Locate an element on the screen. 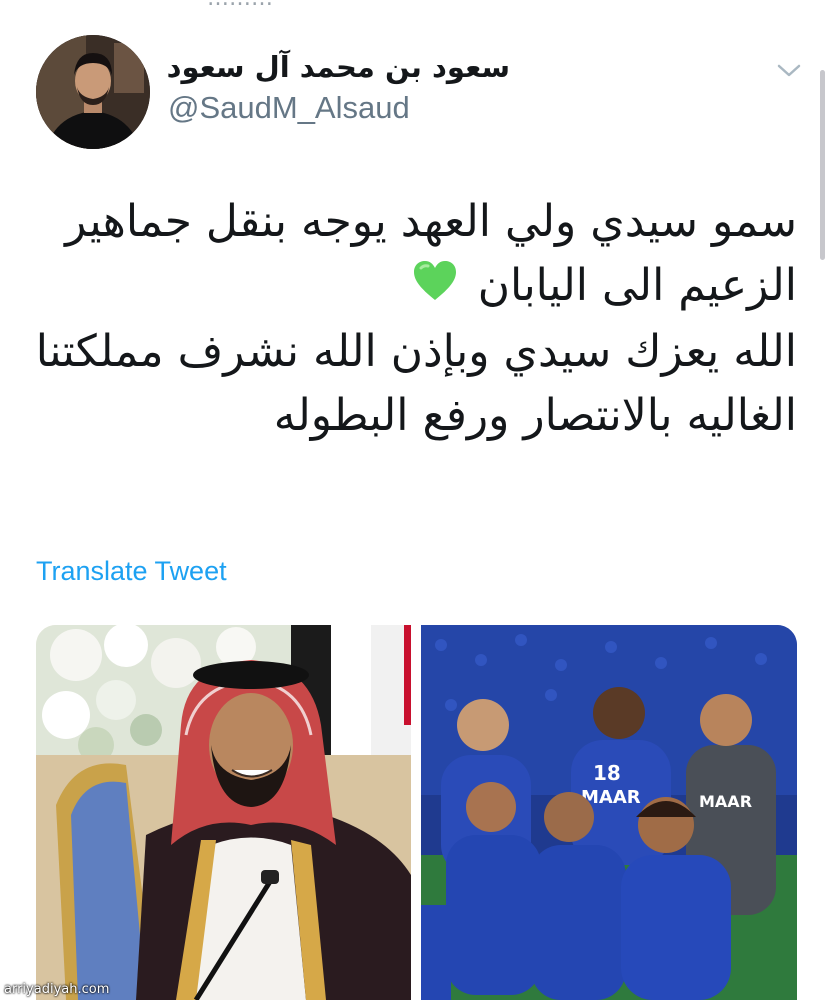 This screenshot has width=833, height=1000. tweet-text-line: الغاليه بالانتصار ورفع البطوله is located at coordinates (535, 415).